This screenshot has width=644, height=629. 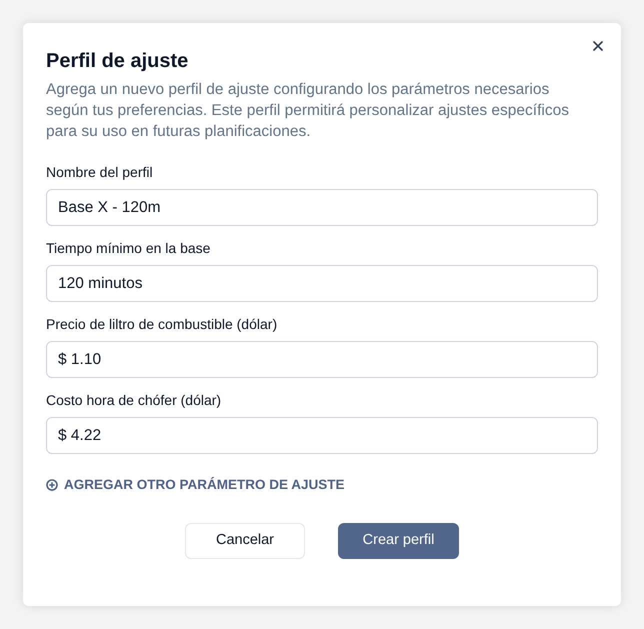 I want to click on field-label: Nombre del perfil, so click(x=100, y=172).